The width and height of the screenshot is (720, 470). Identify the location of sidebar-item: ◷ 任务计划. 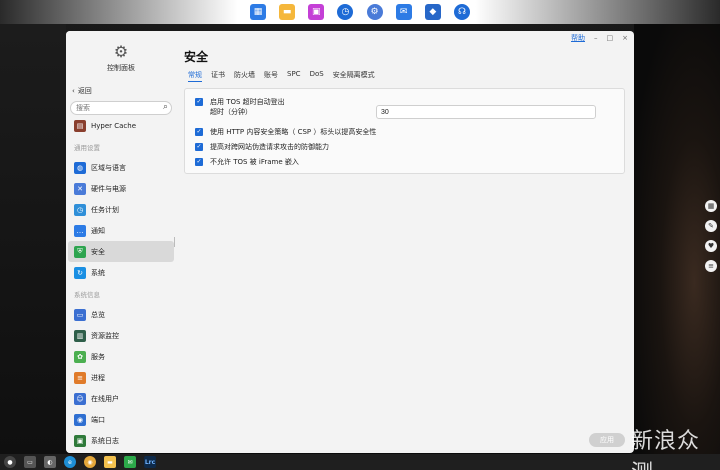
(121, 209).